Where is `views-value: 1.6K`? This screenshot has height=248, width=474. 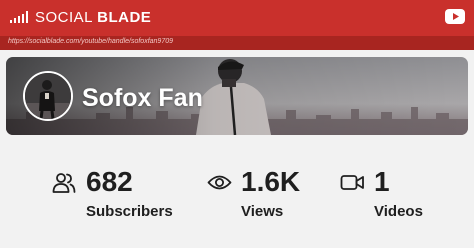
views-value: 1.6K is located at coordinates (271, 181).